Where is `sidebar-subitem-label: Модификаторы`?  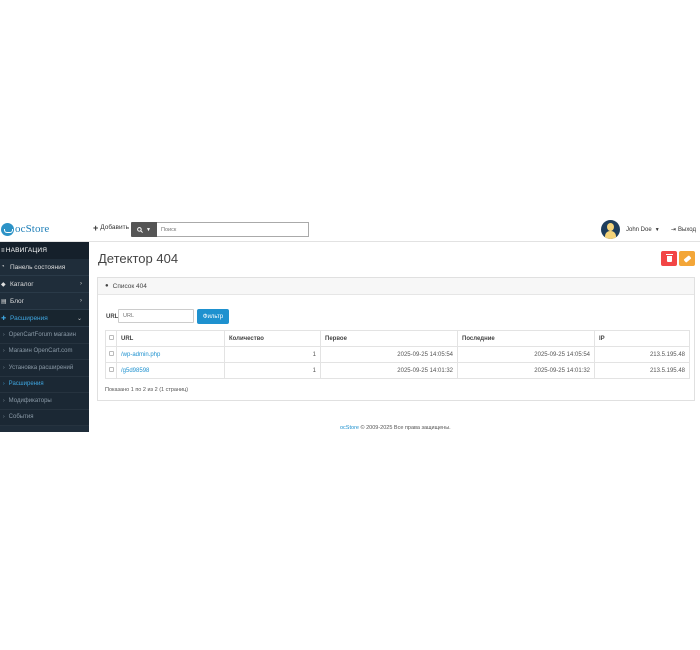 sidebar-subitem-label: Модификаторы is located at coordinates (30, 400).